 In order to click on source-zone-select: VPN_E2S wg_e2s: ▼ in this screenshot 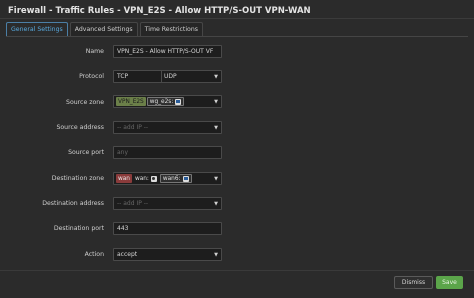, I will do `click(167, 101)`.